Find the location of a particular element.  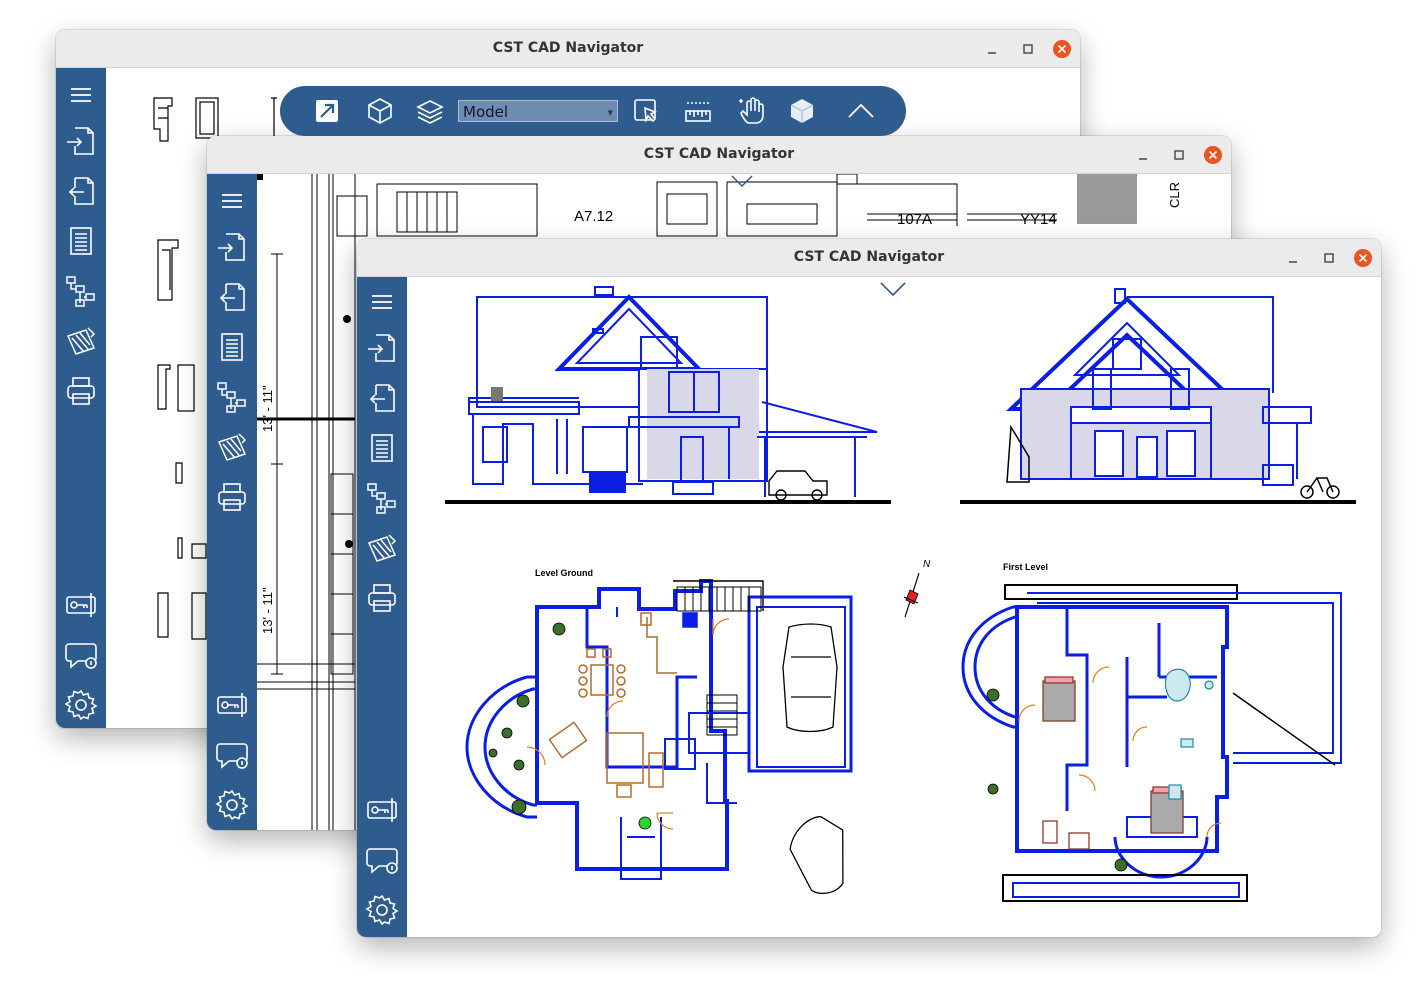

measure-icon is located at coordinates (698, 111).